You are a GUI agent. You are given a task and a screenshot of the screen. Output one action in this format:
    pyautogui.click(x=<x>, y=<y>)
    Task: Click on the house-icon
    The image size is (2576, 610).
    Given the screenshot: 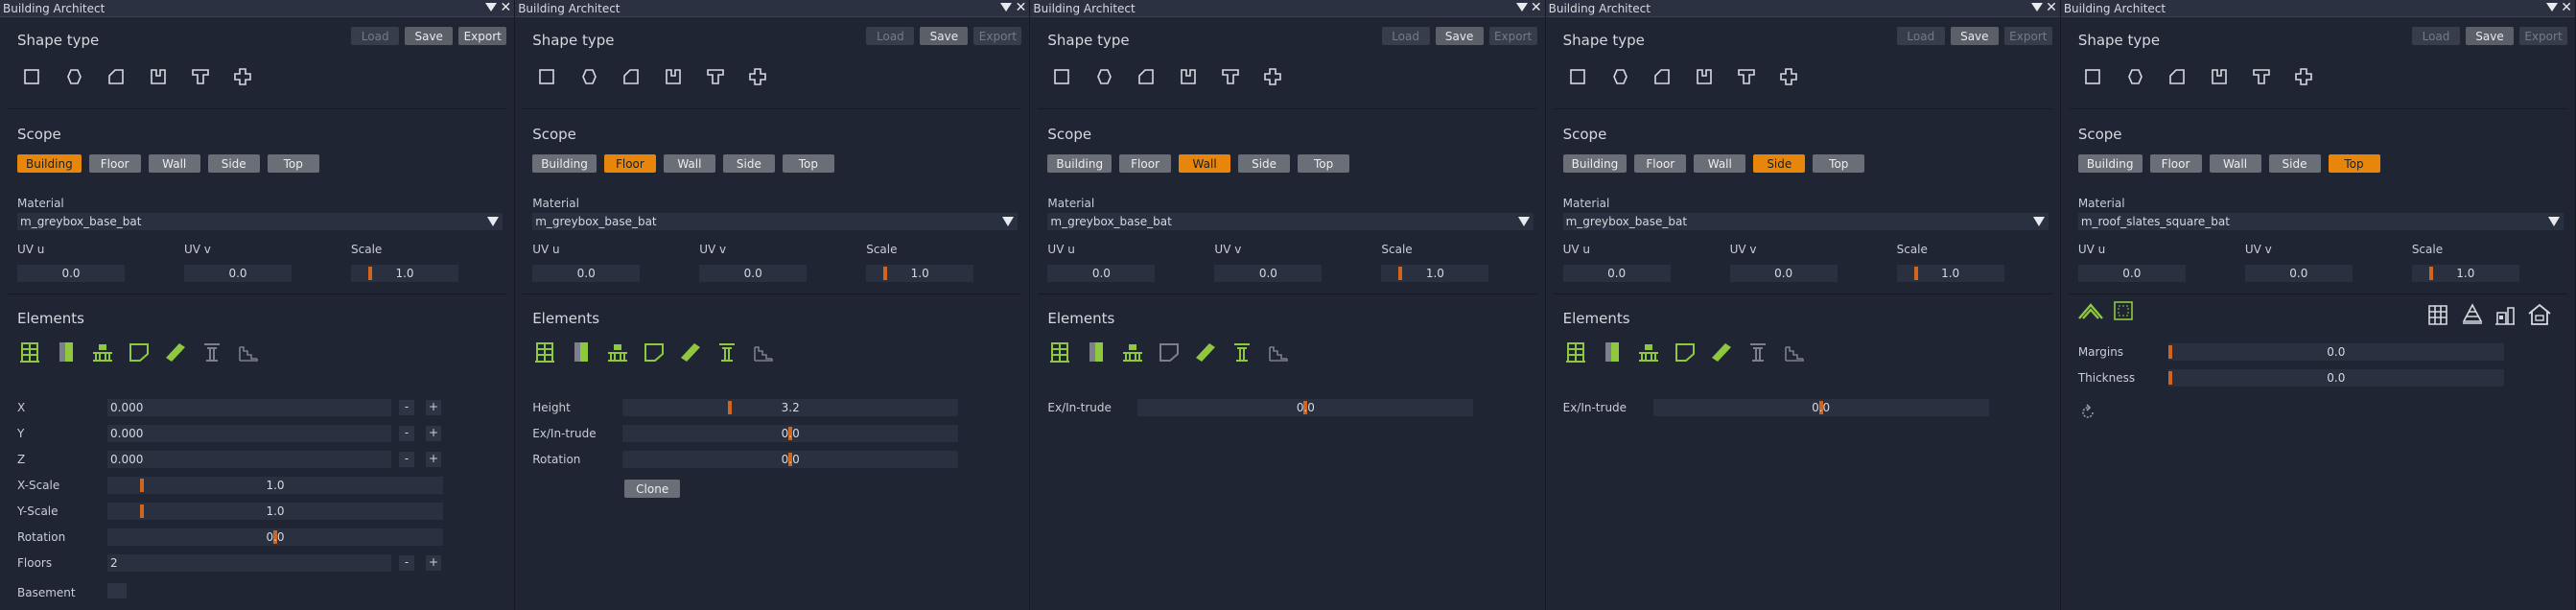 What is the action you would take?
    pyautogui.click(x=2539, y=314)
    